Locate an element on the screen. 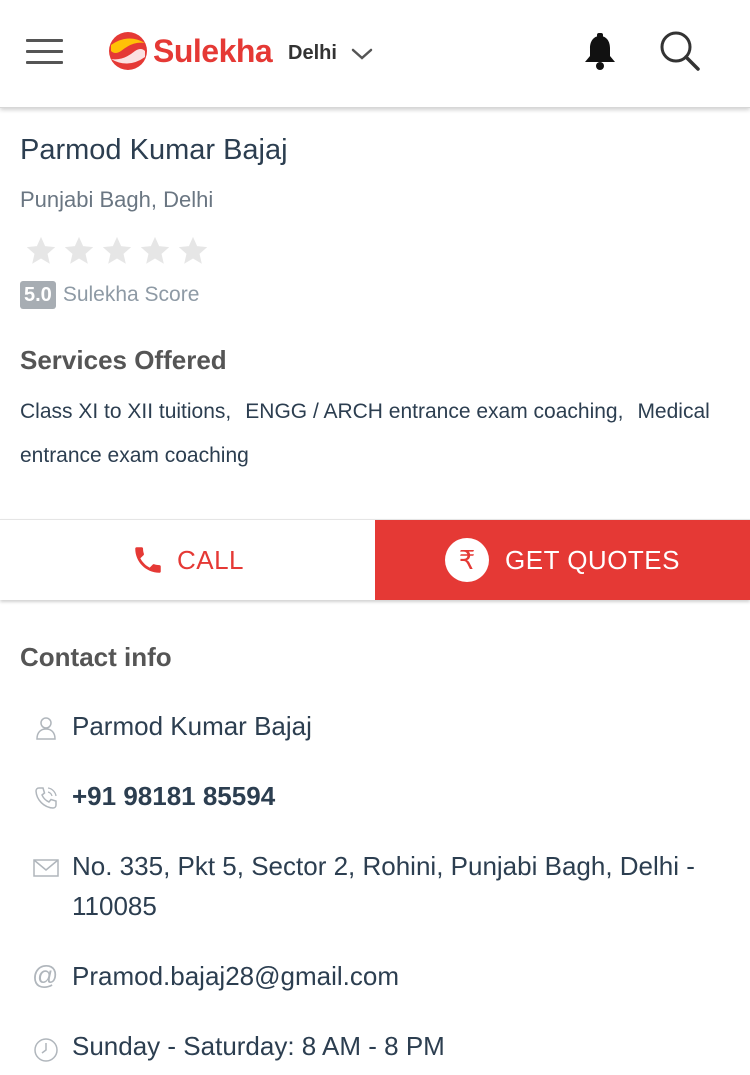  city-label: Delhi is located at coordinates (312, 53).